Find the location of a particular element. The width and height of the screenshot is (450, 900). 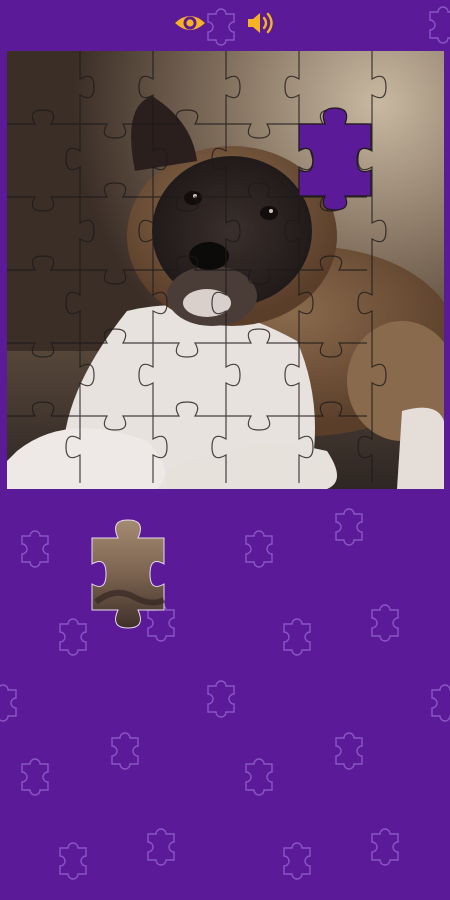

speaker-icon is located at coordinates (260, 23).